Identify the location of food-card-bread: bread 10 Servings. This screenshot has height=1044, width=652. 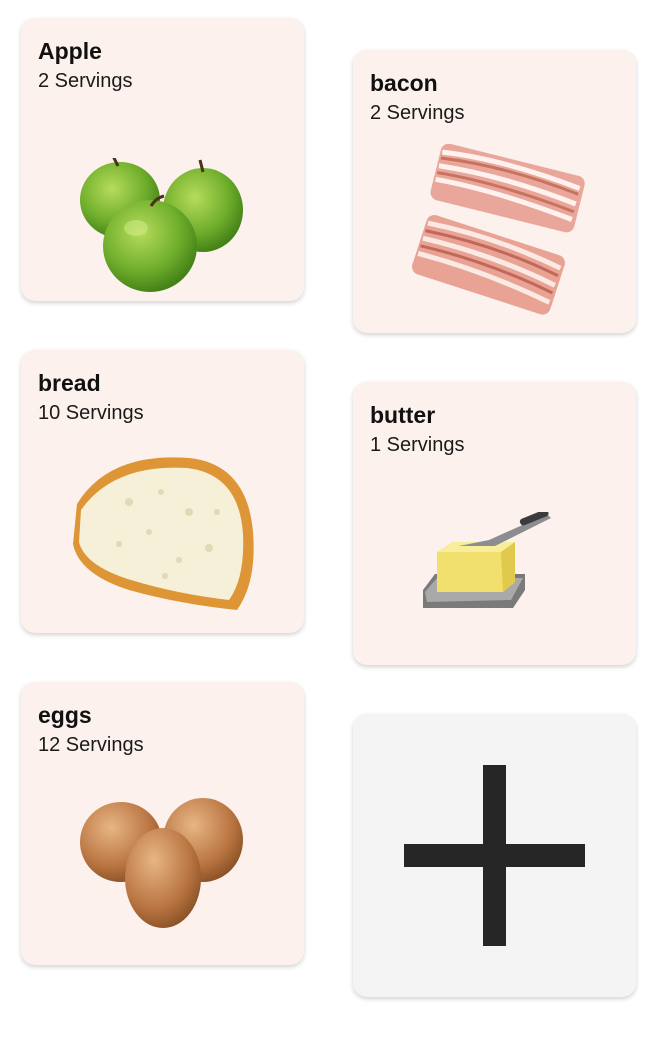
(162, 491).